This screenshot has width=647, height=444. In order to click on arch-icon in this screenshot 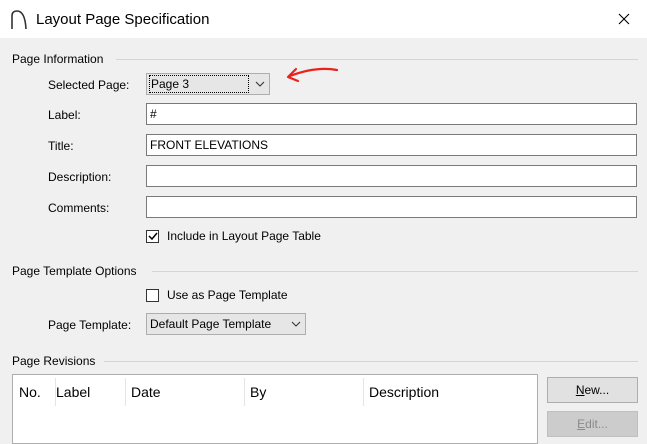, I will do `click(19, 20)`.